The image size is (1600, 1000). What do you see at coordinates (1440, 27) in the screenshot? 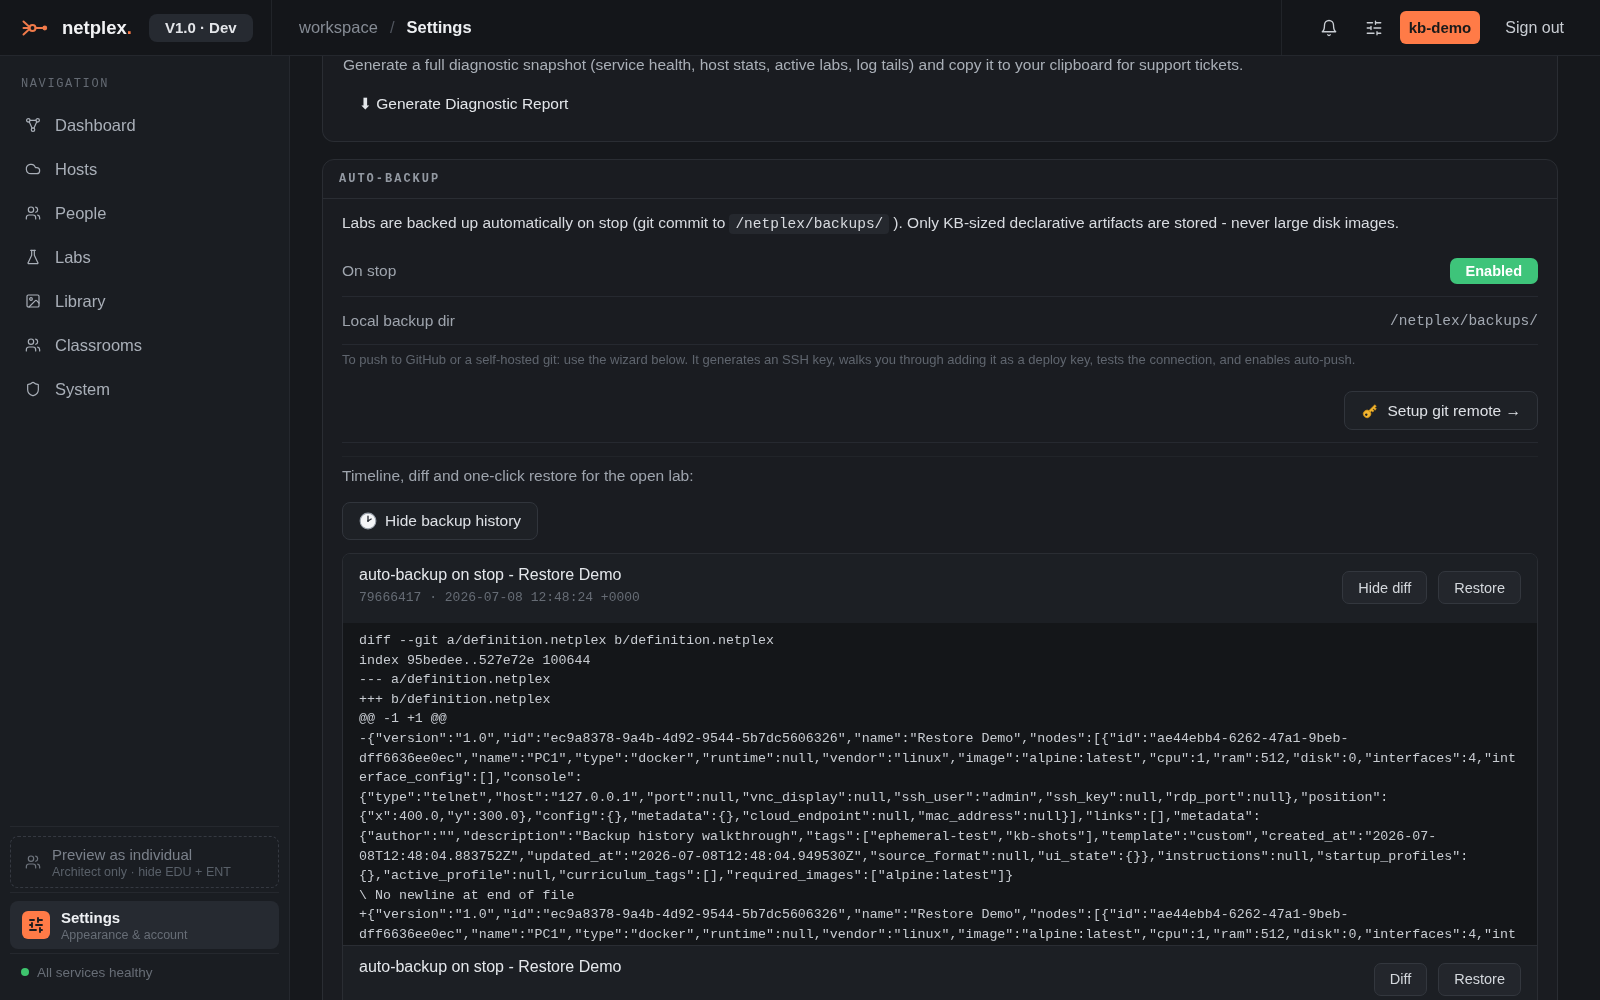
I see `user-button: kb-demo` at bounding box center [1440, 27].